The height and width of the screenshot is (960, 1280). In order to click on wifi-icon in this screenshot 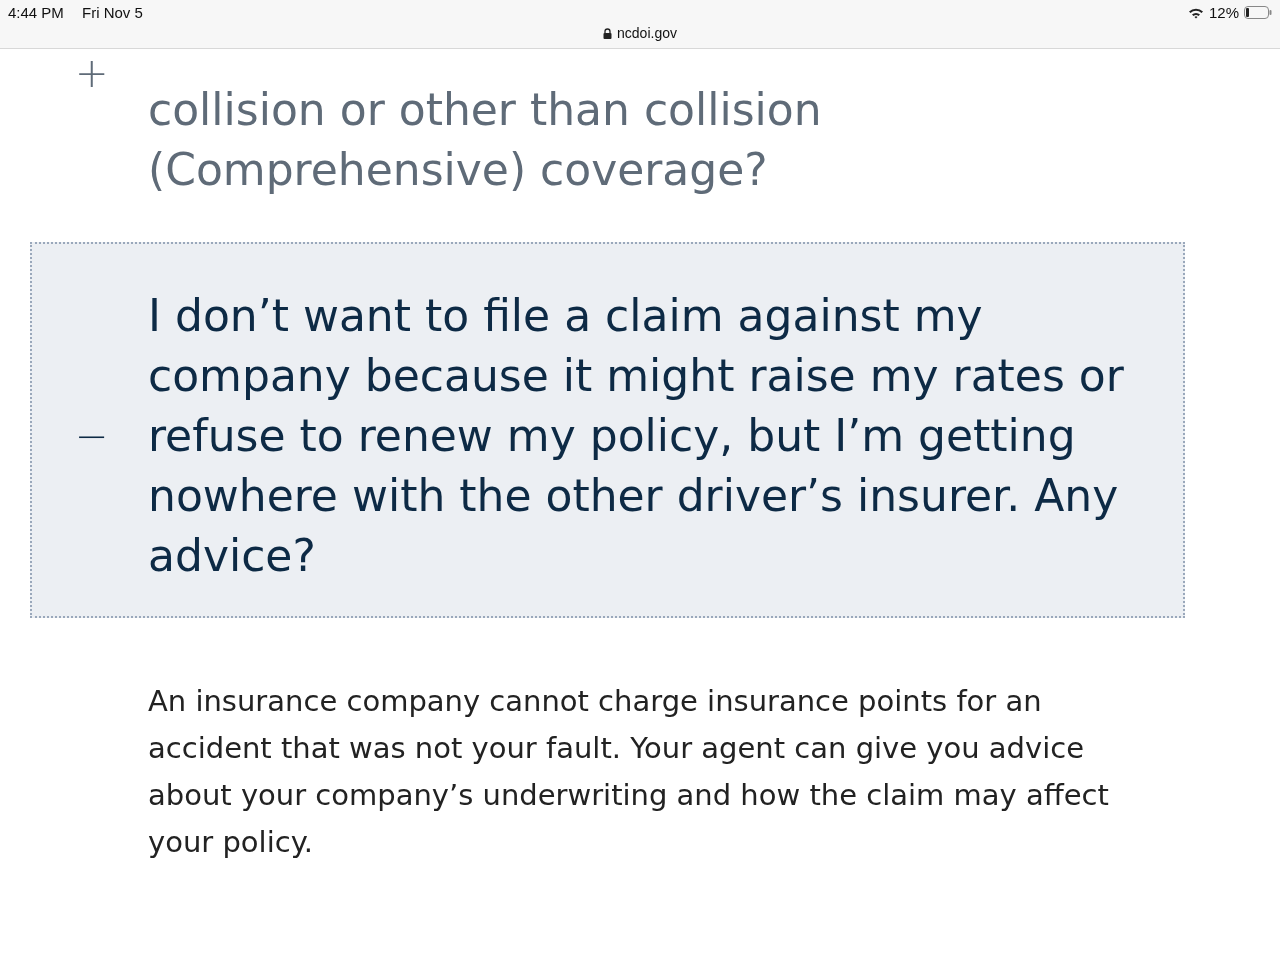, I will do `click(1195, 12)`.